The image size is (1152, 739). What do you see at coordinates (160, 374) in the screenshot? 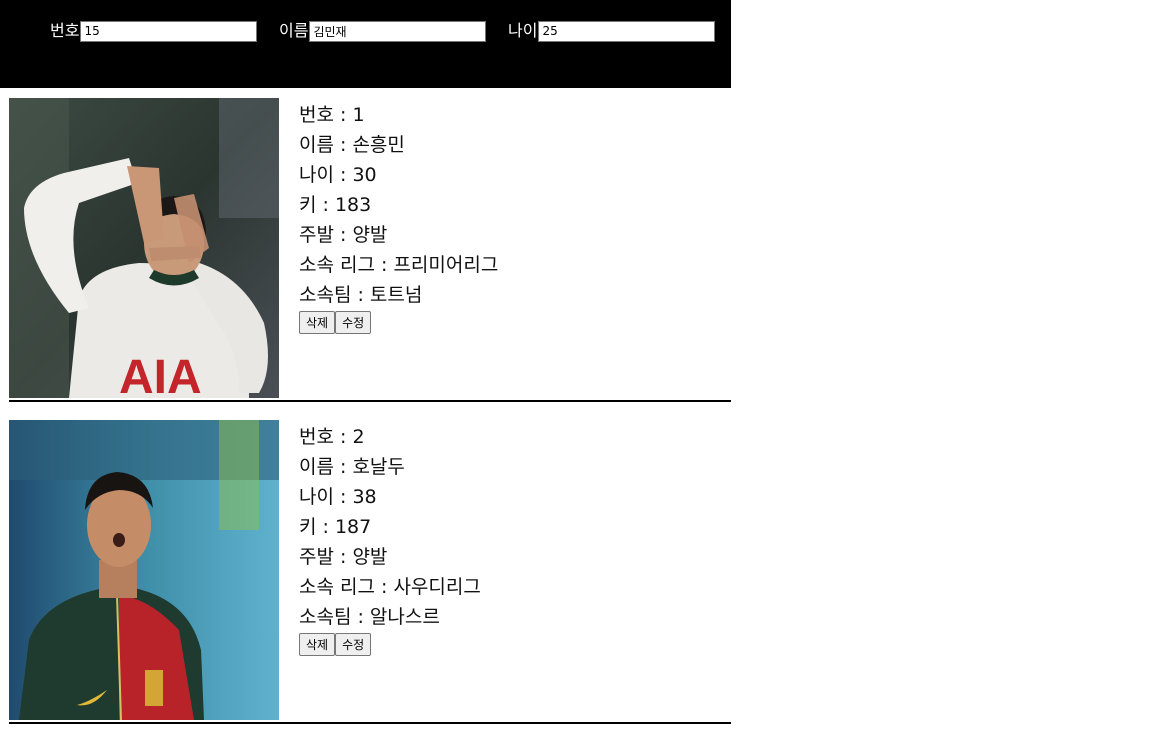
I see `svg-text: AIA` at bounding box center [160, 374].